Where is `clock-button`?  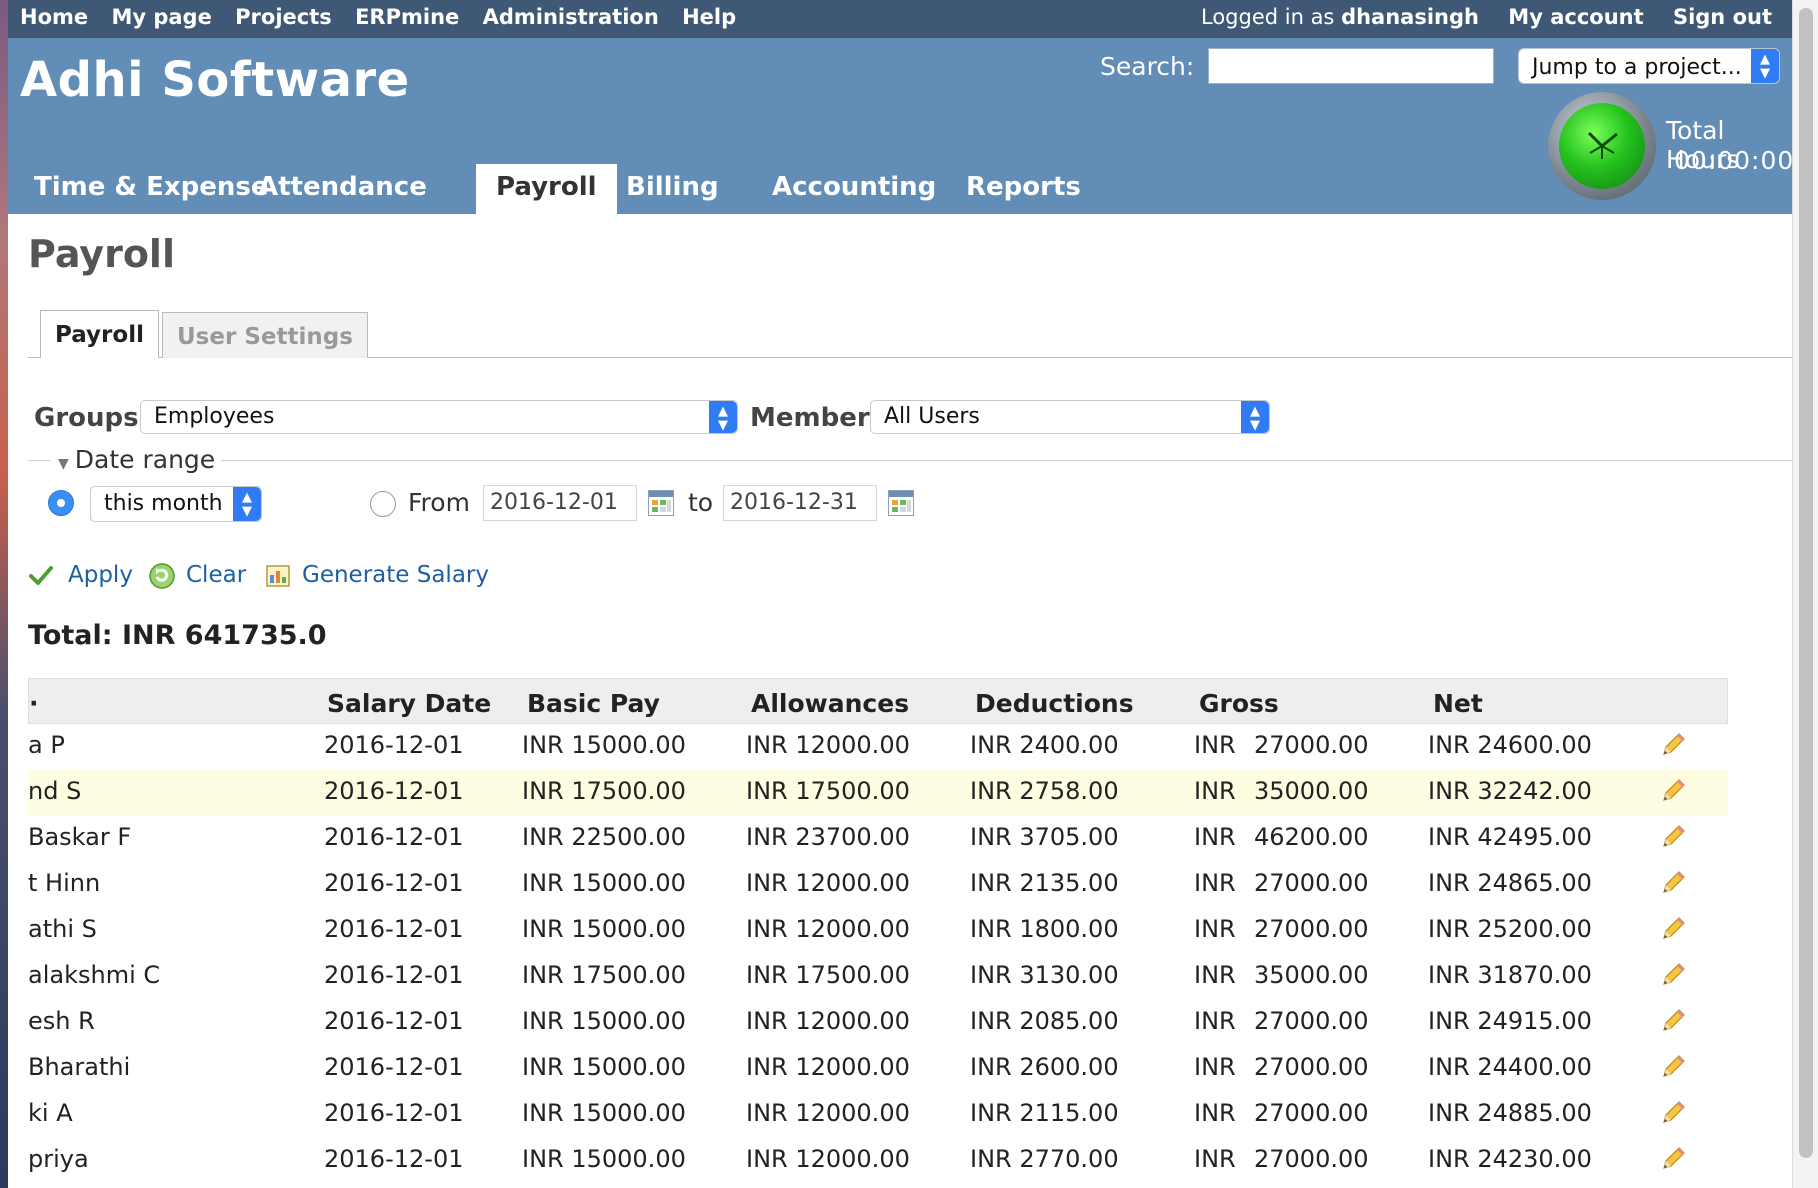 clock-button is located at coordinates (1602, 146).